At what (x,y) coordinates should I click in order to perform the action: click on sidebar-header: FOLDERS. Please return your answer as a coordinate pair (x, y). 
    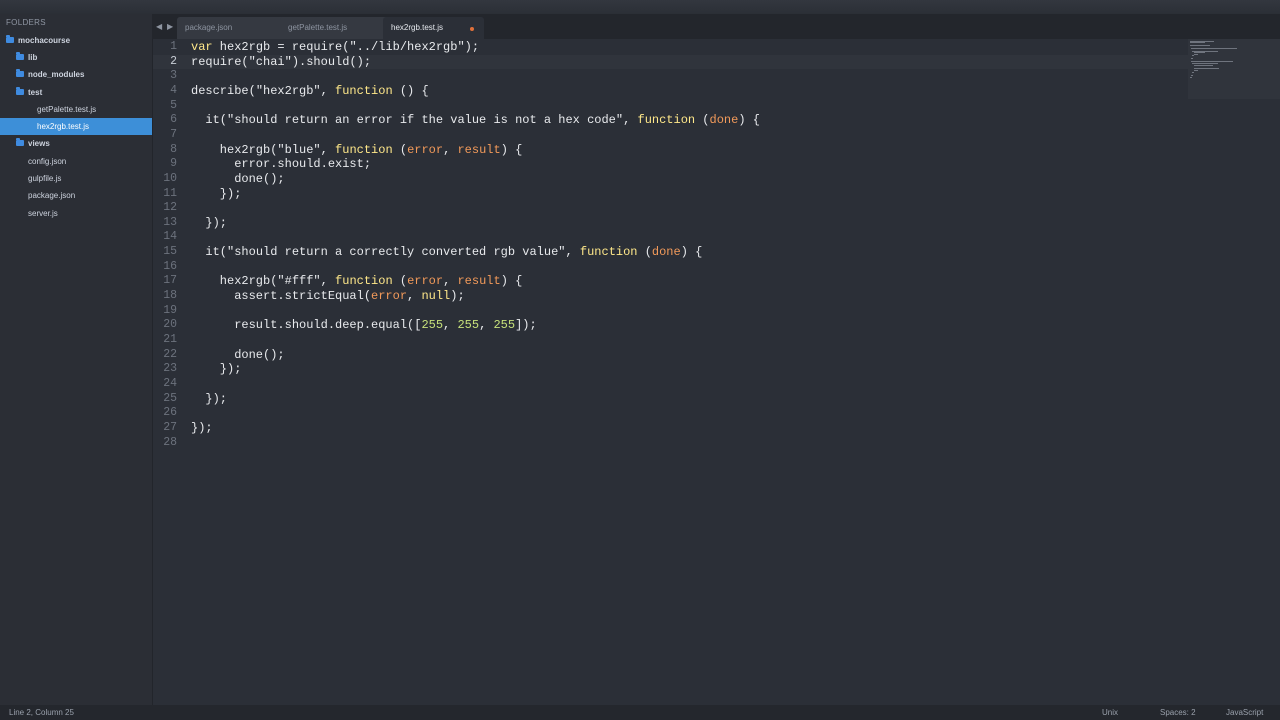
    Looking at the image, I should click on (26, 22).